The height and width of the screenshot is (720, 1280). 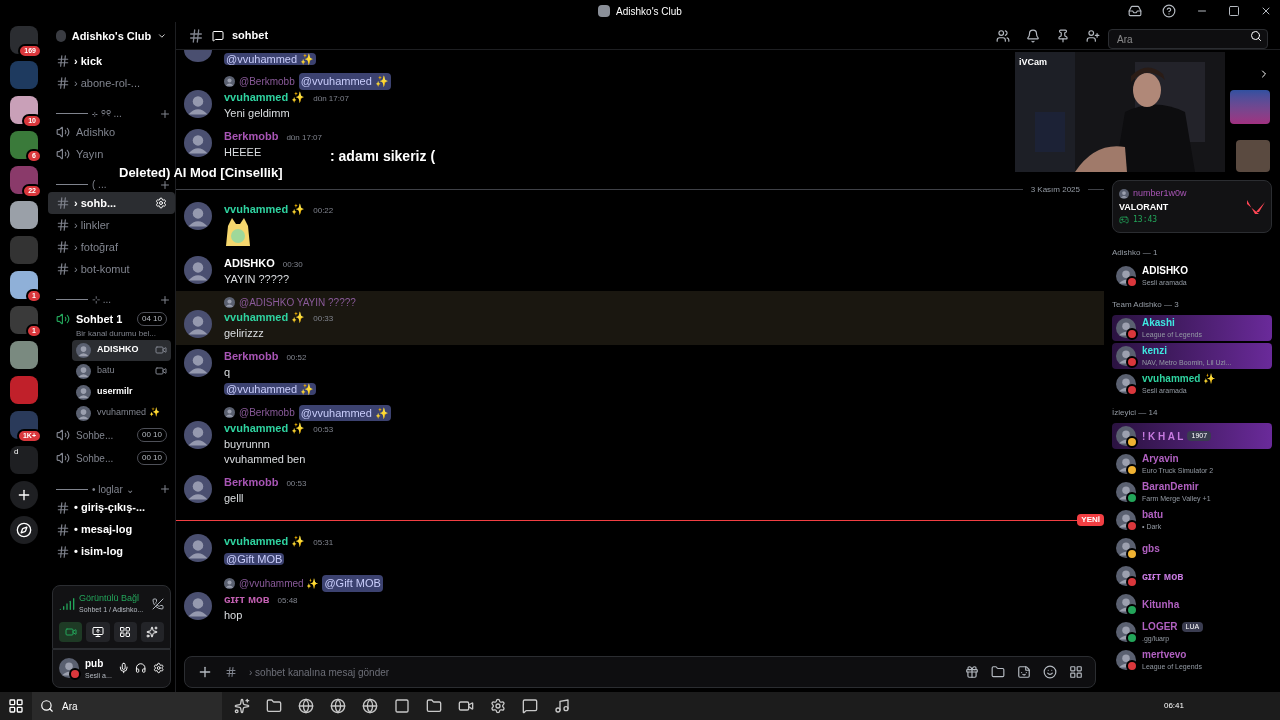 What do you see at coordinates (1135, 11) in the screenshot?
I see `inbox-icon` at bounding box center [1135, 11].